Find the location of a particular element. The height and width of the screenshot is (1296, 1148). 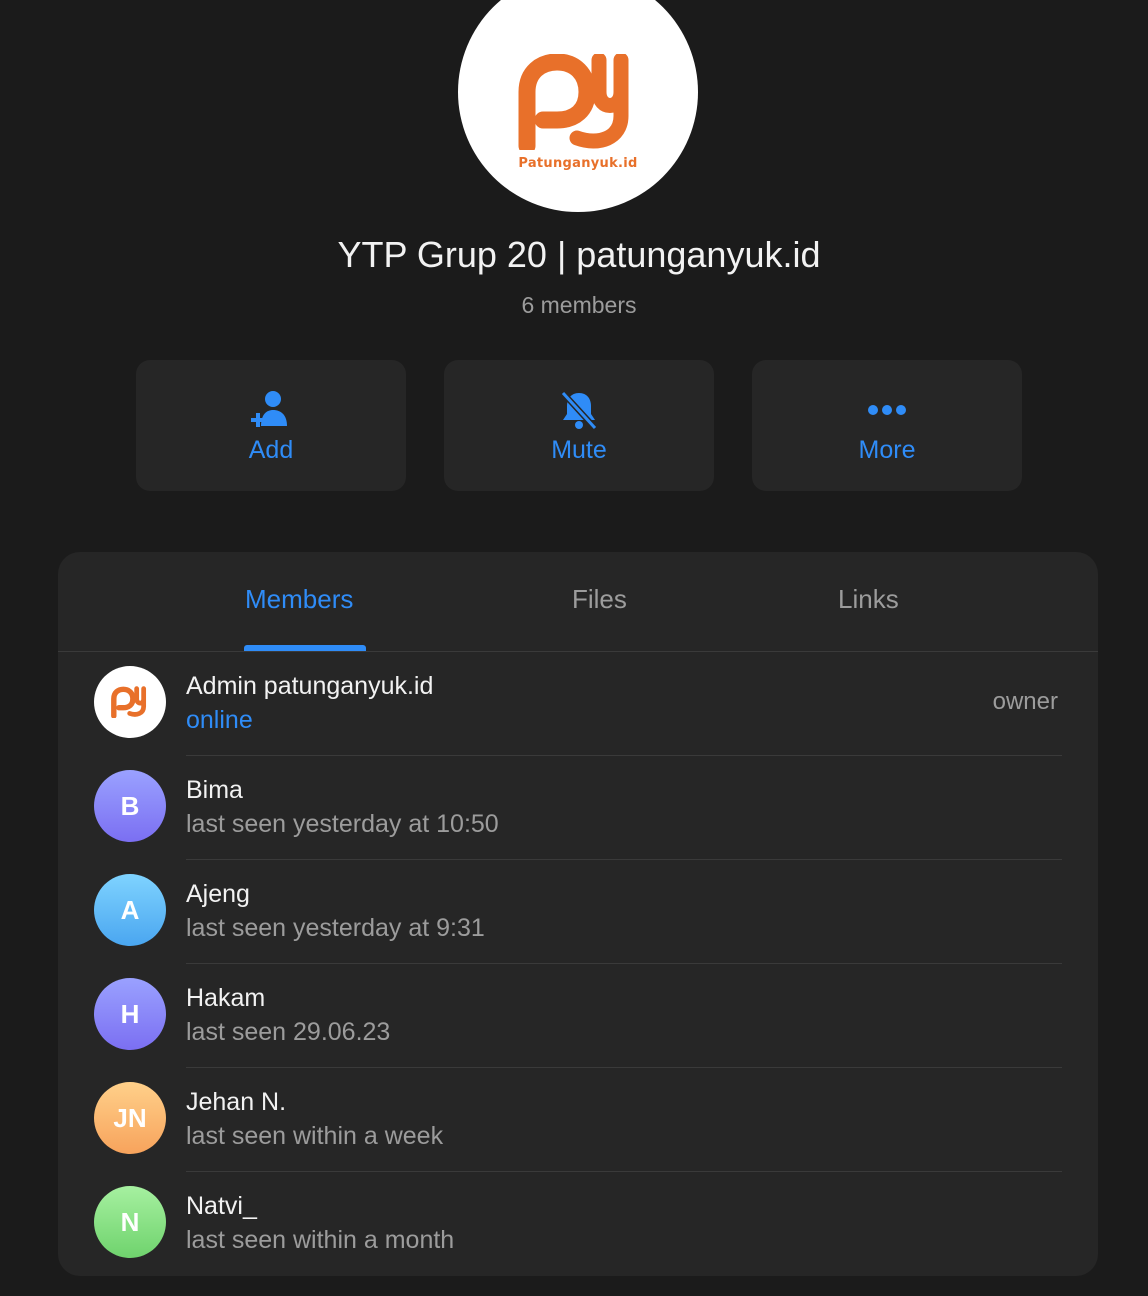

more-label: More is located at coordinates (887, 450).